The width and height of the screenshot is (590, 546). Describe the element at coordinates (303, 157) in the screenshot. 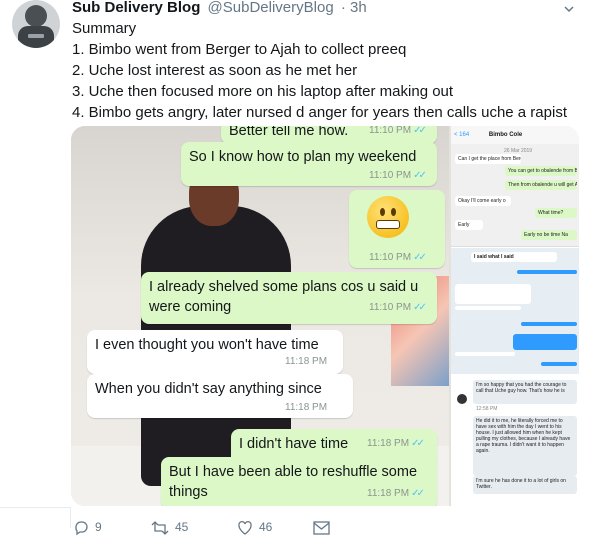

I see `chat-message: So I know how to plan my weekend` at that location.